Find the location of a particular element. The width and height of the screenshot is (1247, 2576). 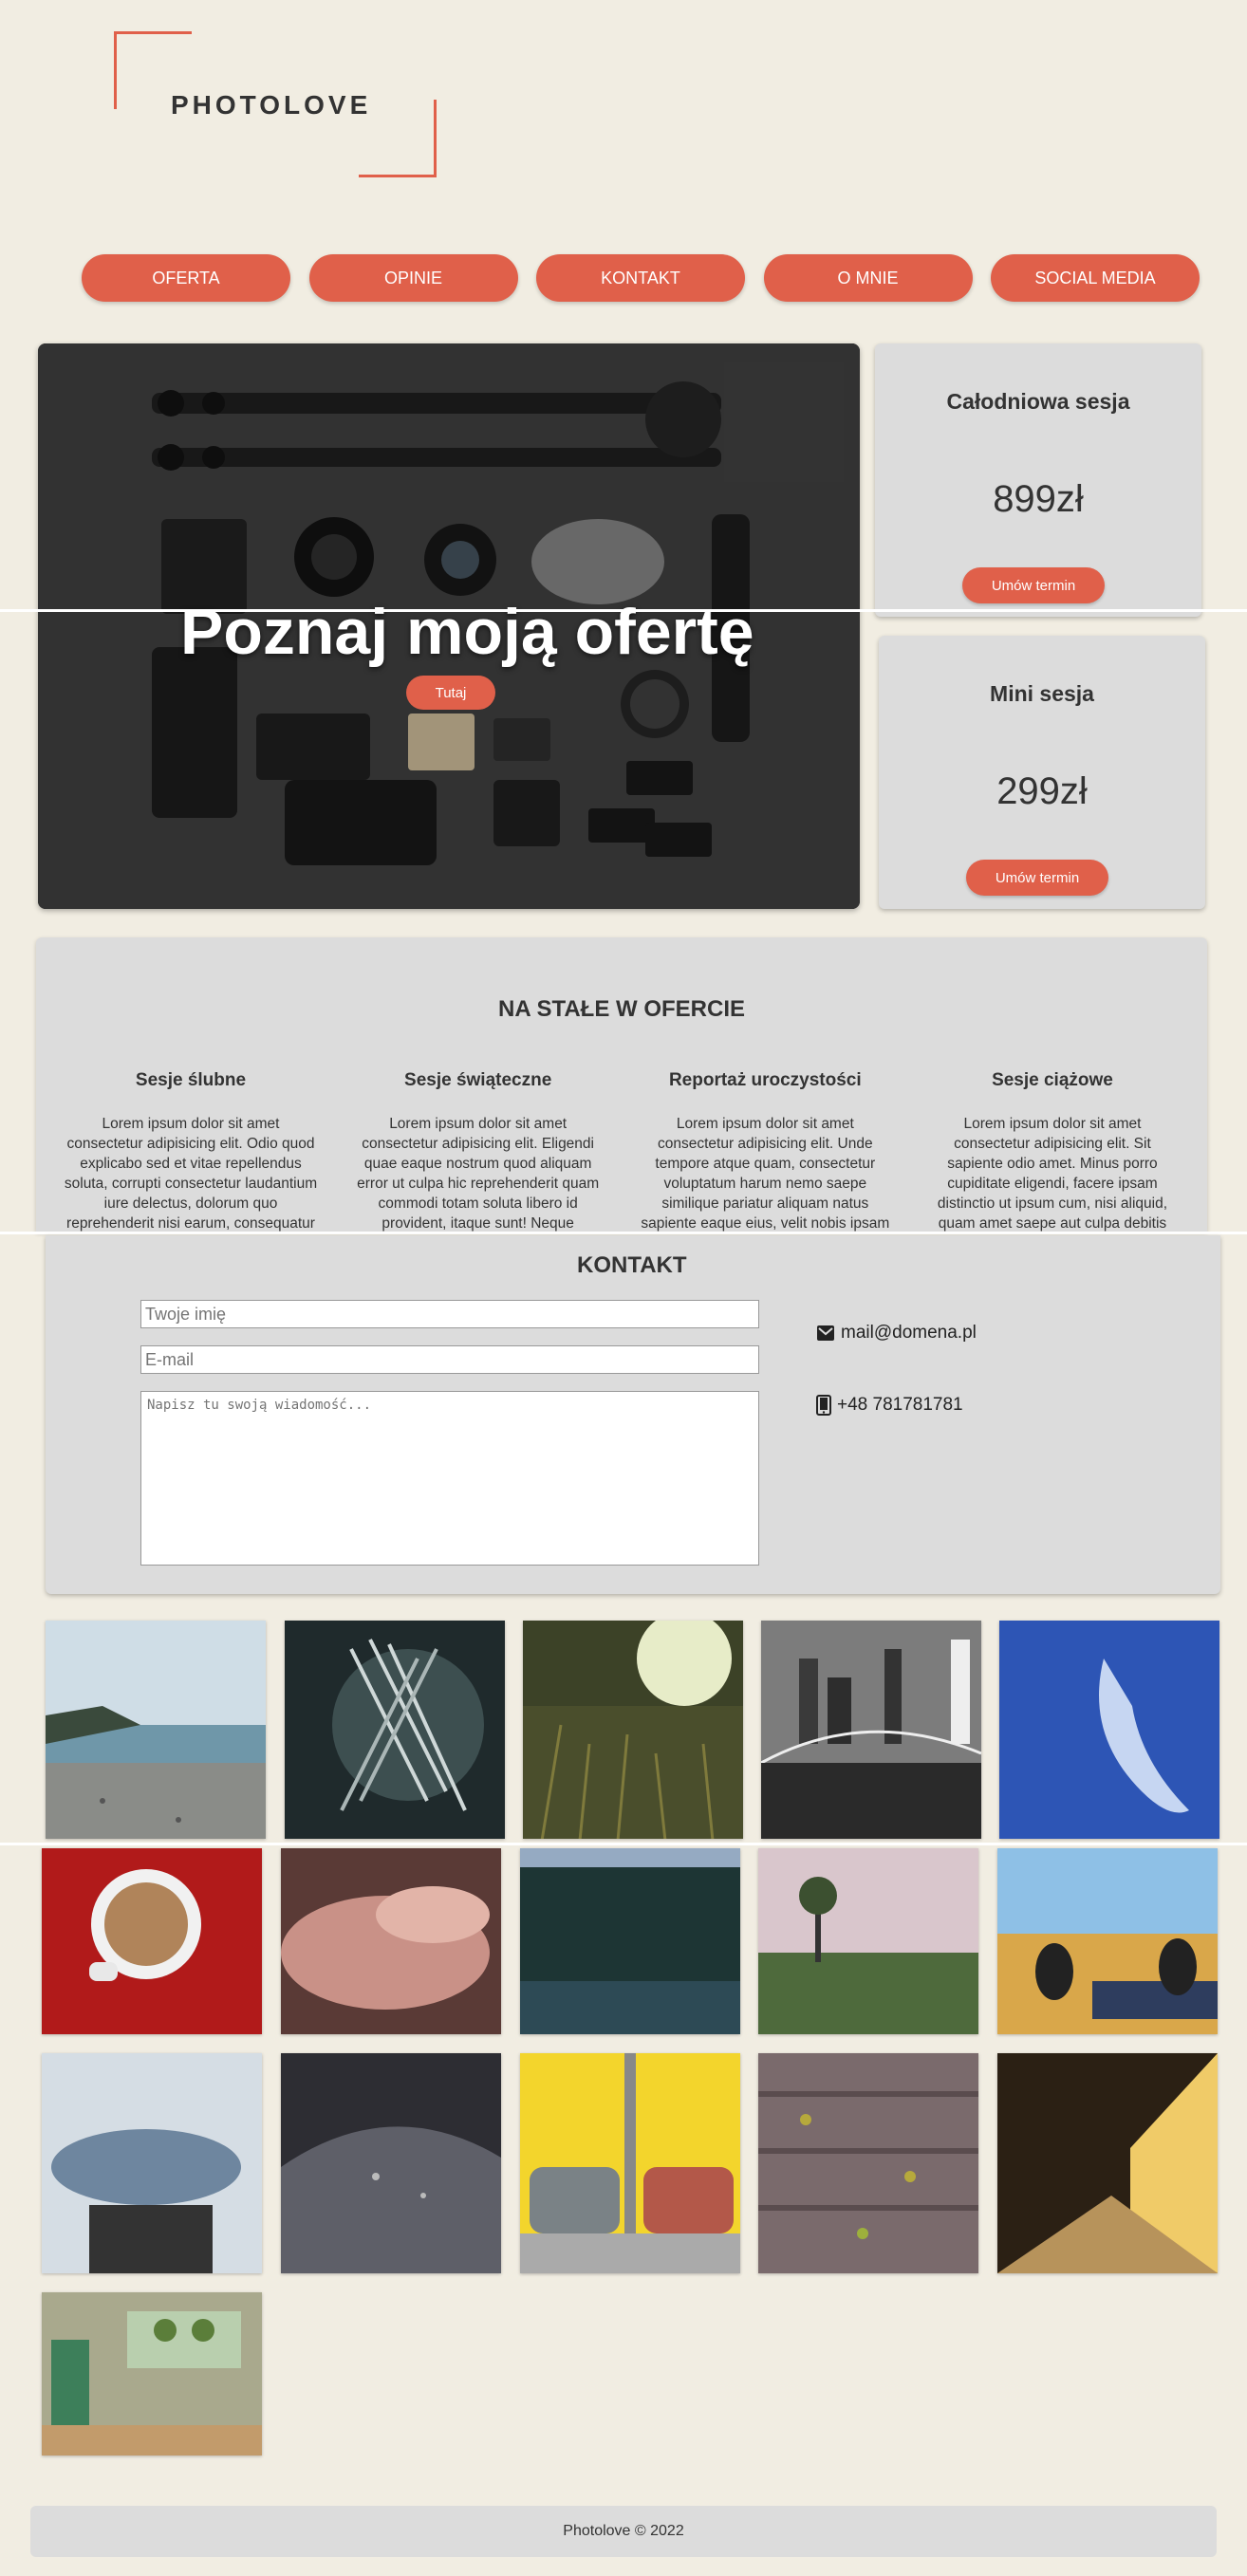

gallery-image-sneakers-field is located at coordinates (1107, 1941).